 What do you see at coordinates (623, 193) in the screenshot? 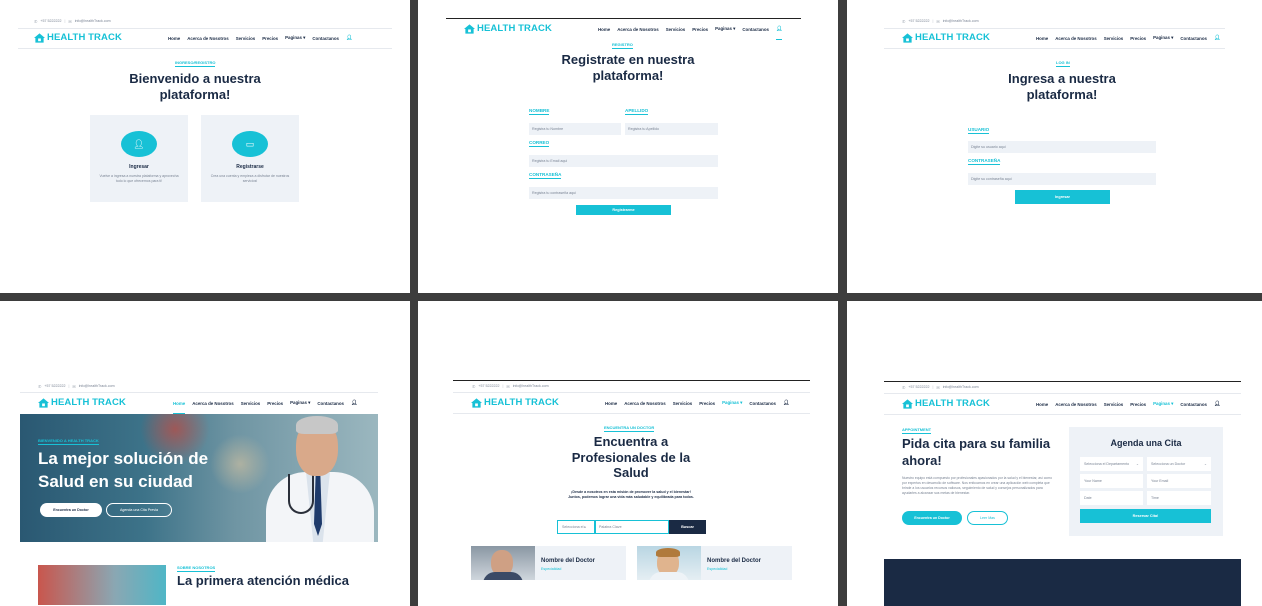
I see `password-field: Registra tu contraseña aqui` at bounding box center [623, 193].